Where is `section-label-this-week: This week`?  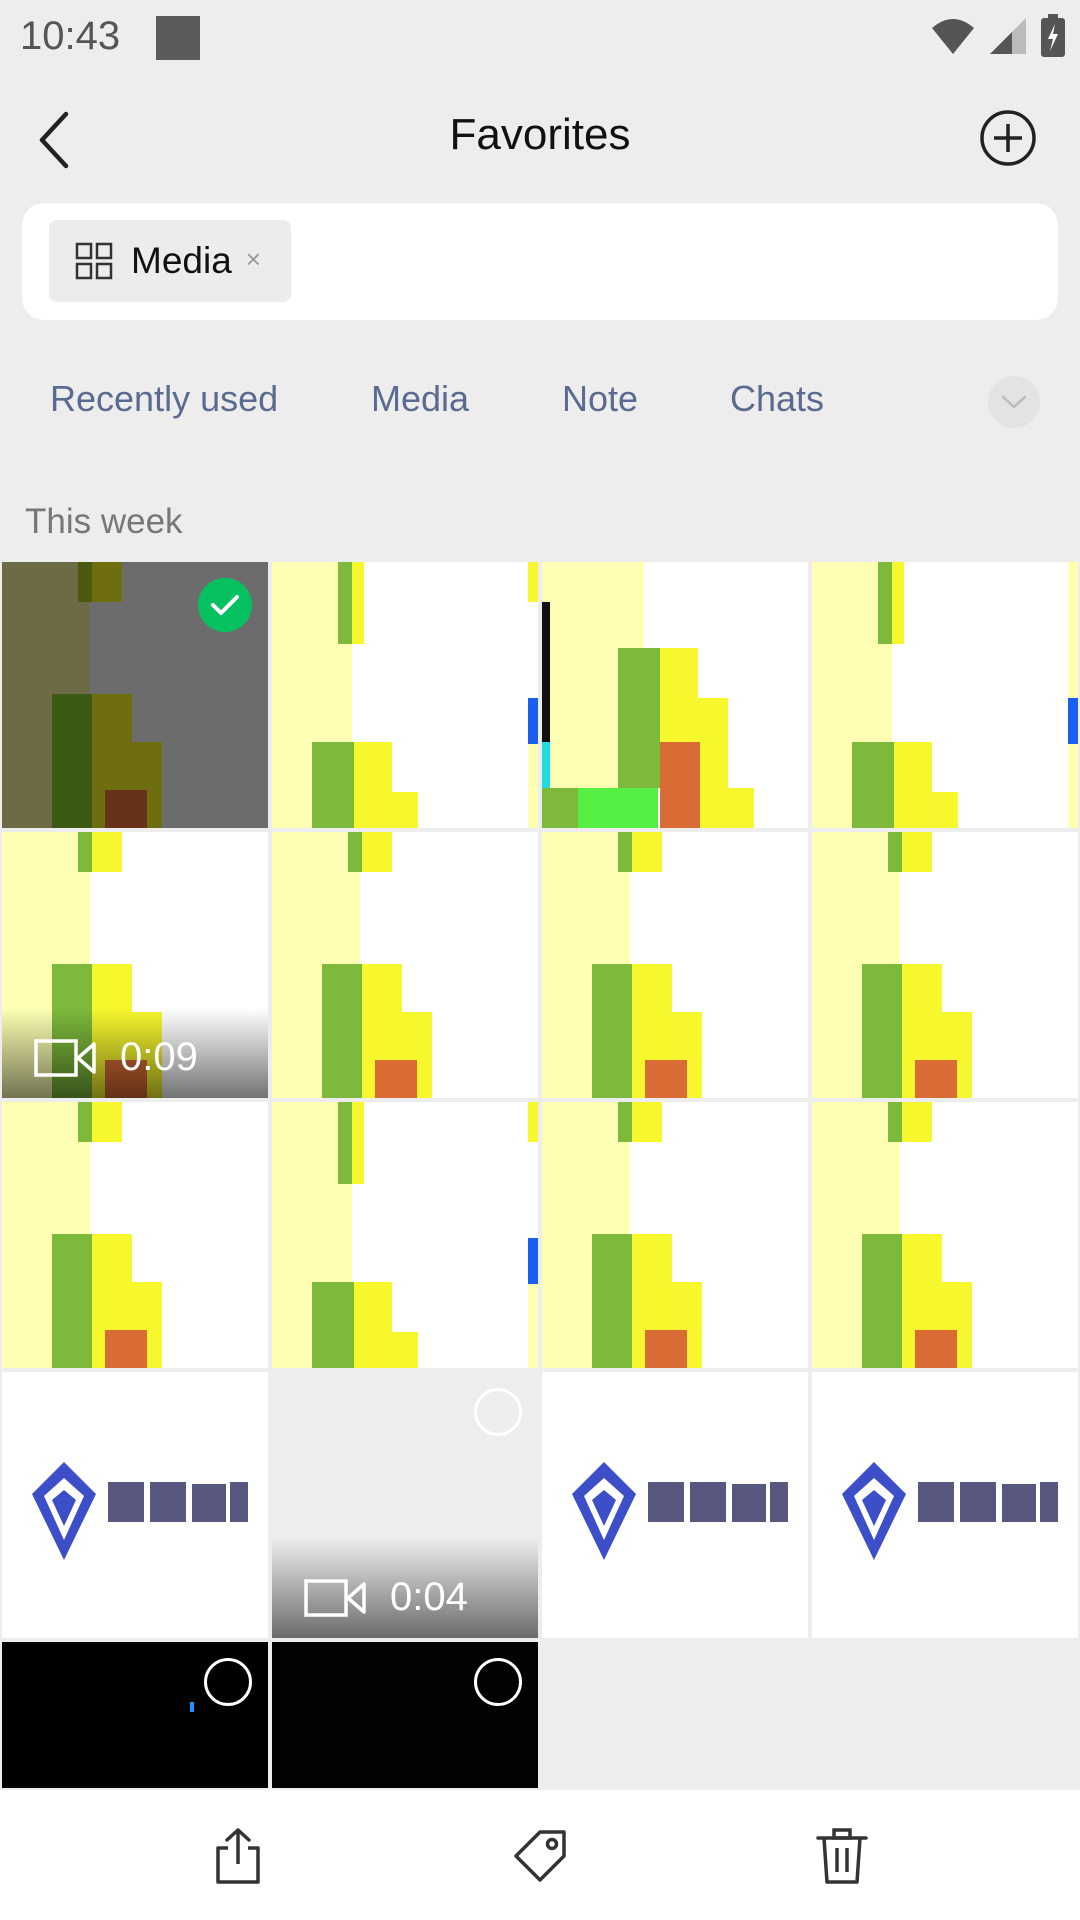 section-label-this-week: This week is located at coordinates (104, 521).